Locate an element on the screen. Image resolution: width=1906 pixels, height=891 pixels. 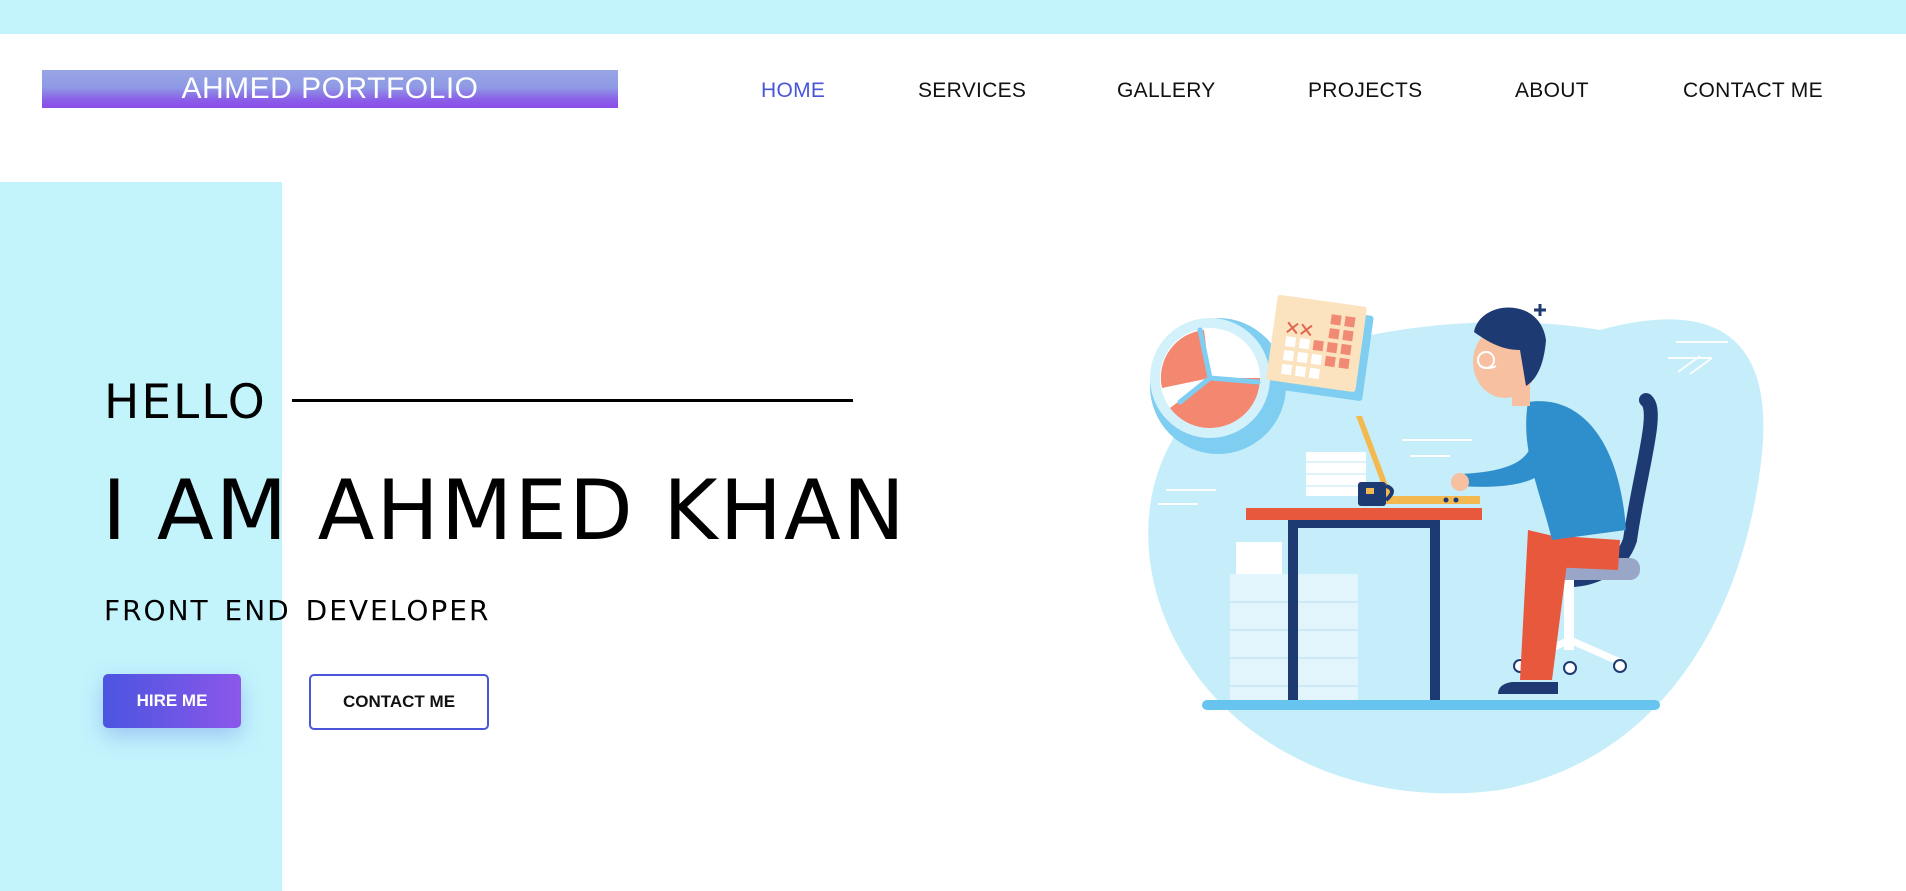
nav-about: ABOUT is located at coordinates (1552, 91).